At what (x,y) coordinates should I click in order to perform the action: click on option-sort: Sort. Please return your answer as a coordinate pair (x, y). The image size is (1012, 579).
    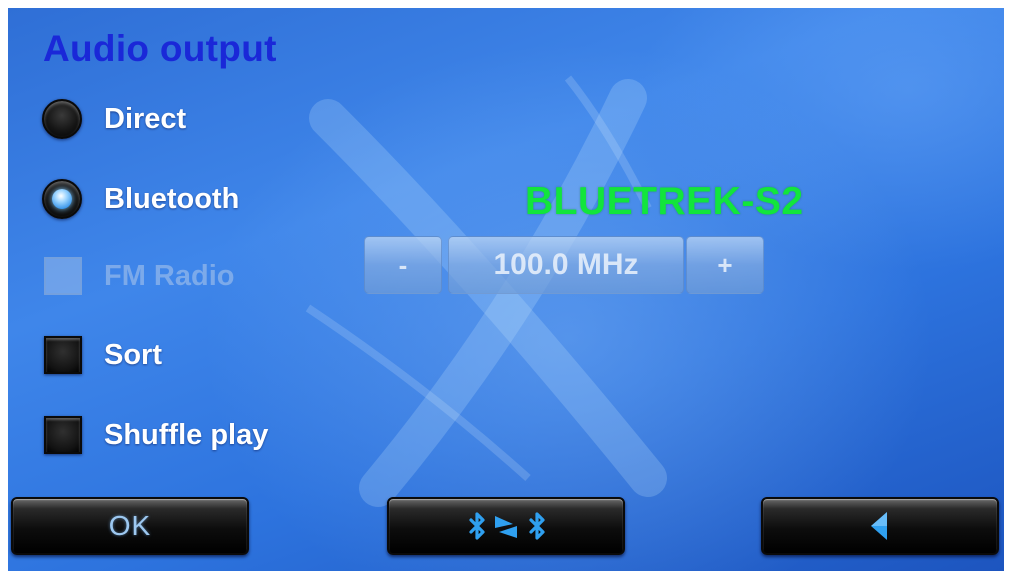
    Looking at the image, I should click on (102, 355).